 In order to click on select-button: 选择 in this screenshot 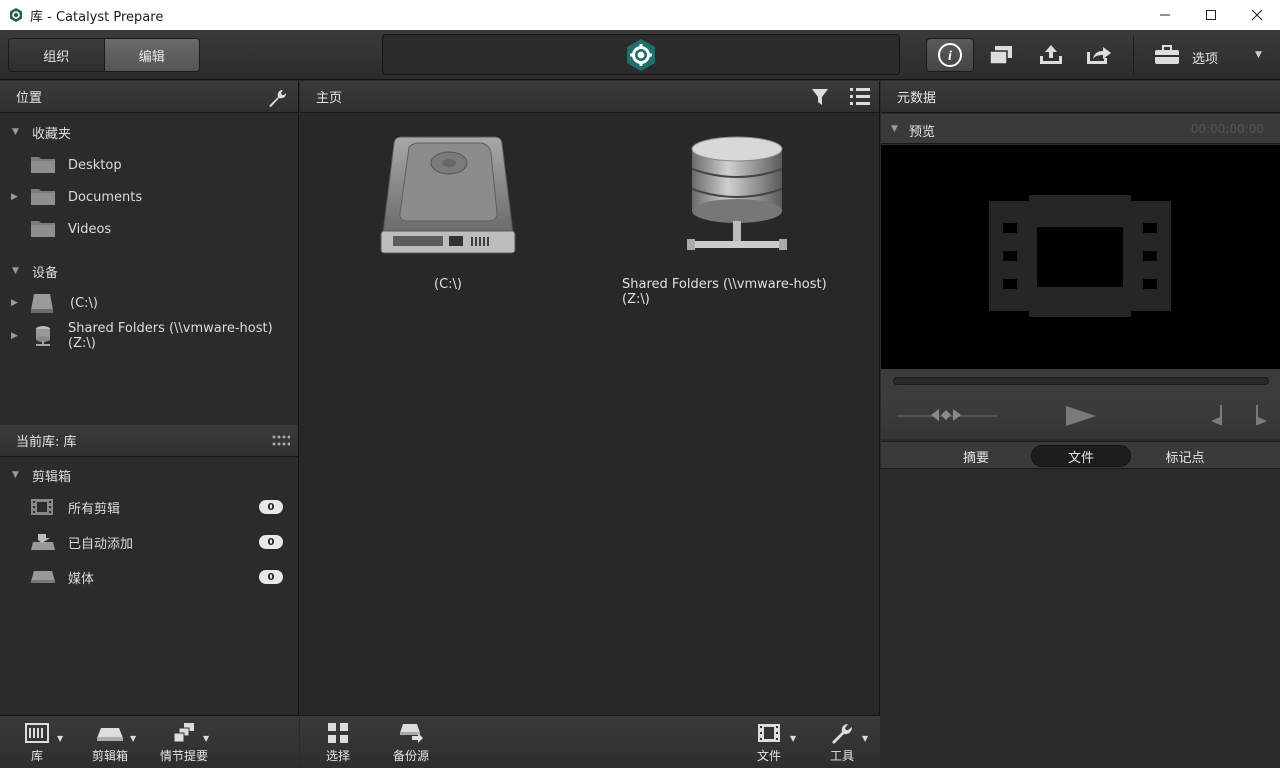, I will do `click(338, 743)`.